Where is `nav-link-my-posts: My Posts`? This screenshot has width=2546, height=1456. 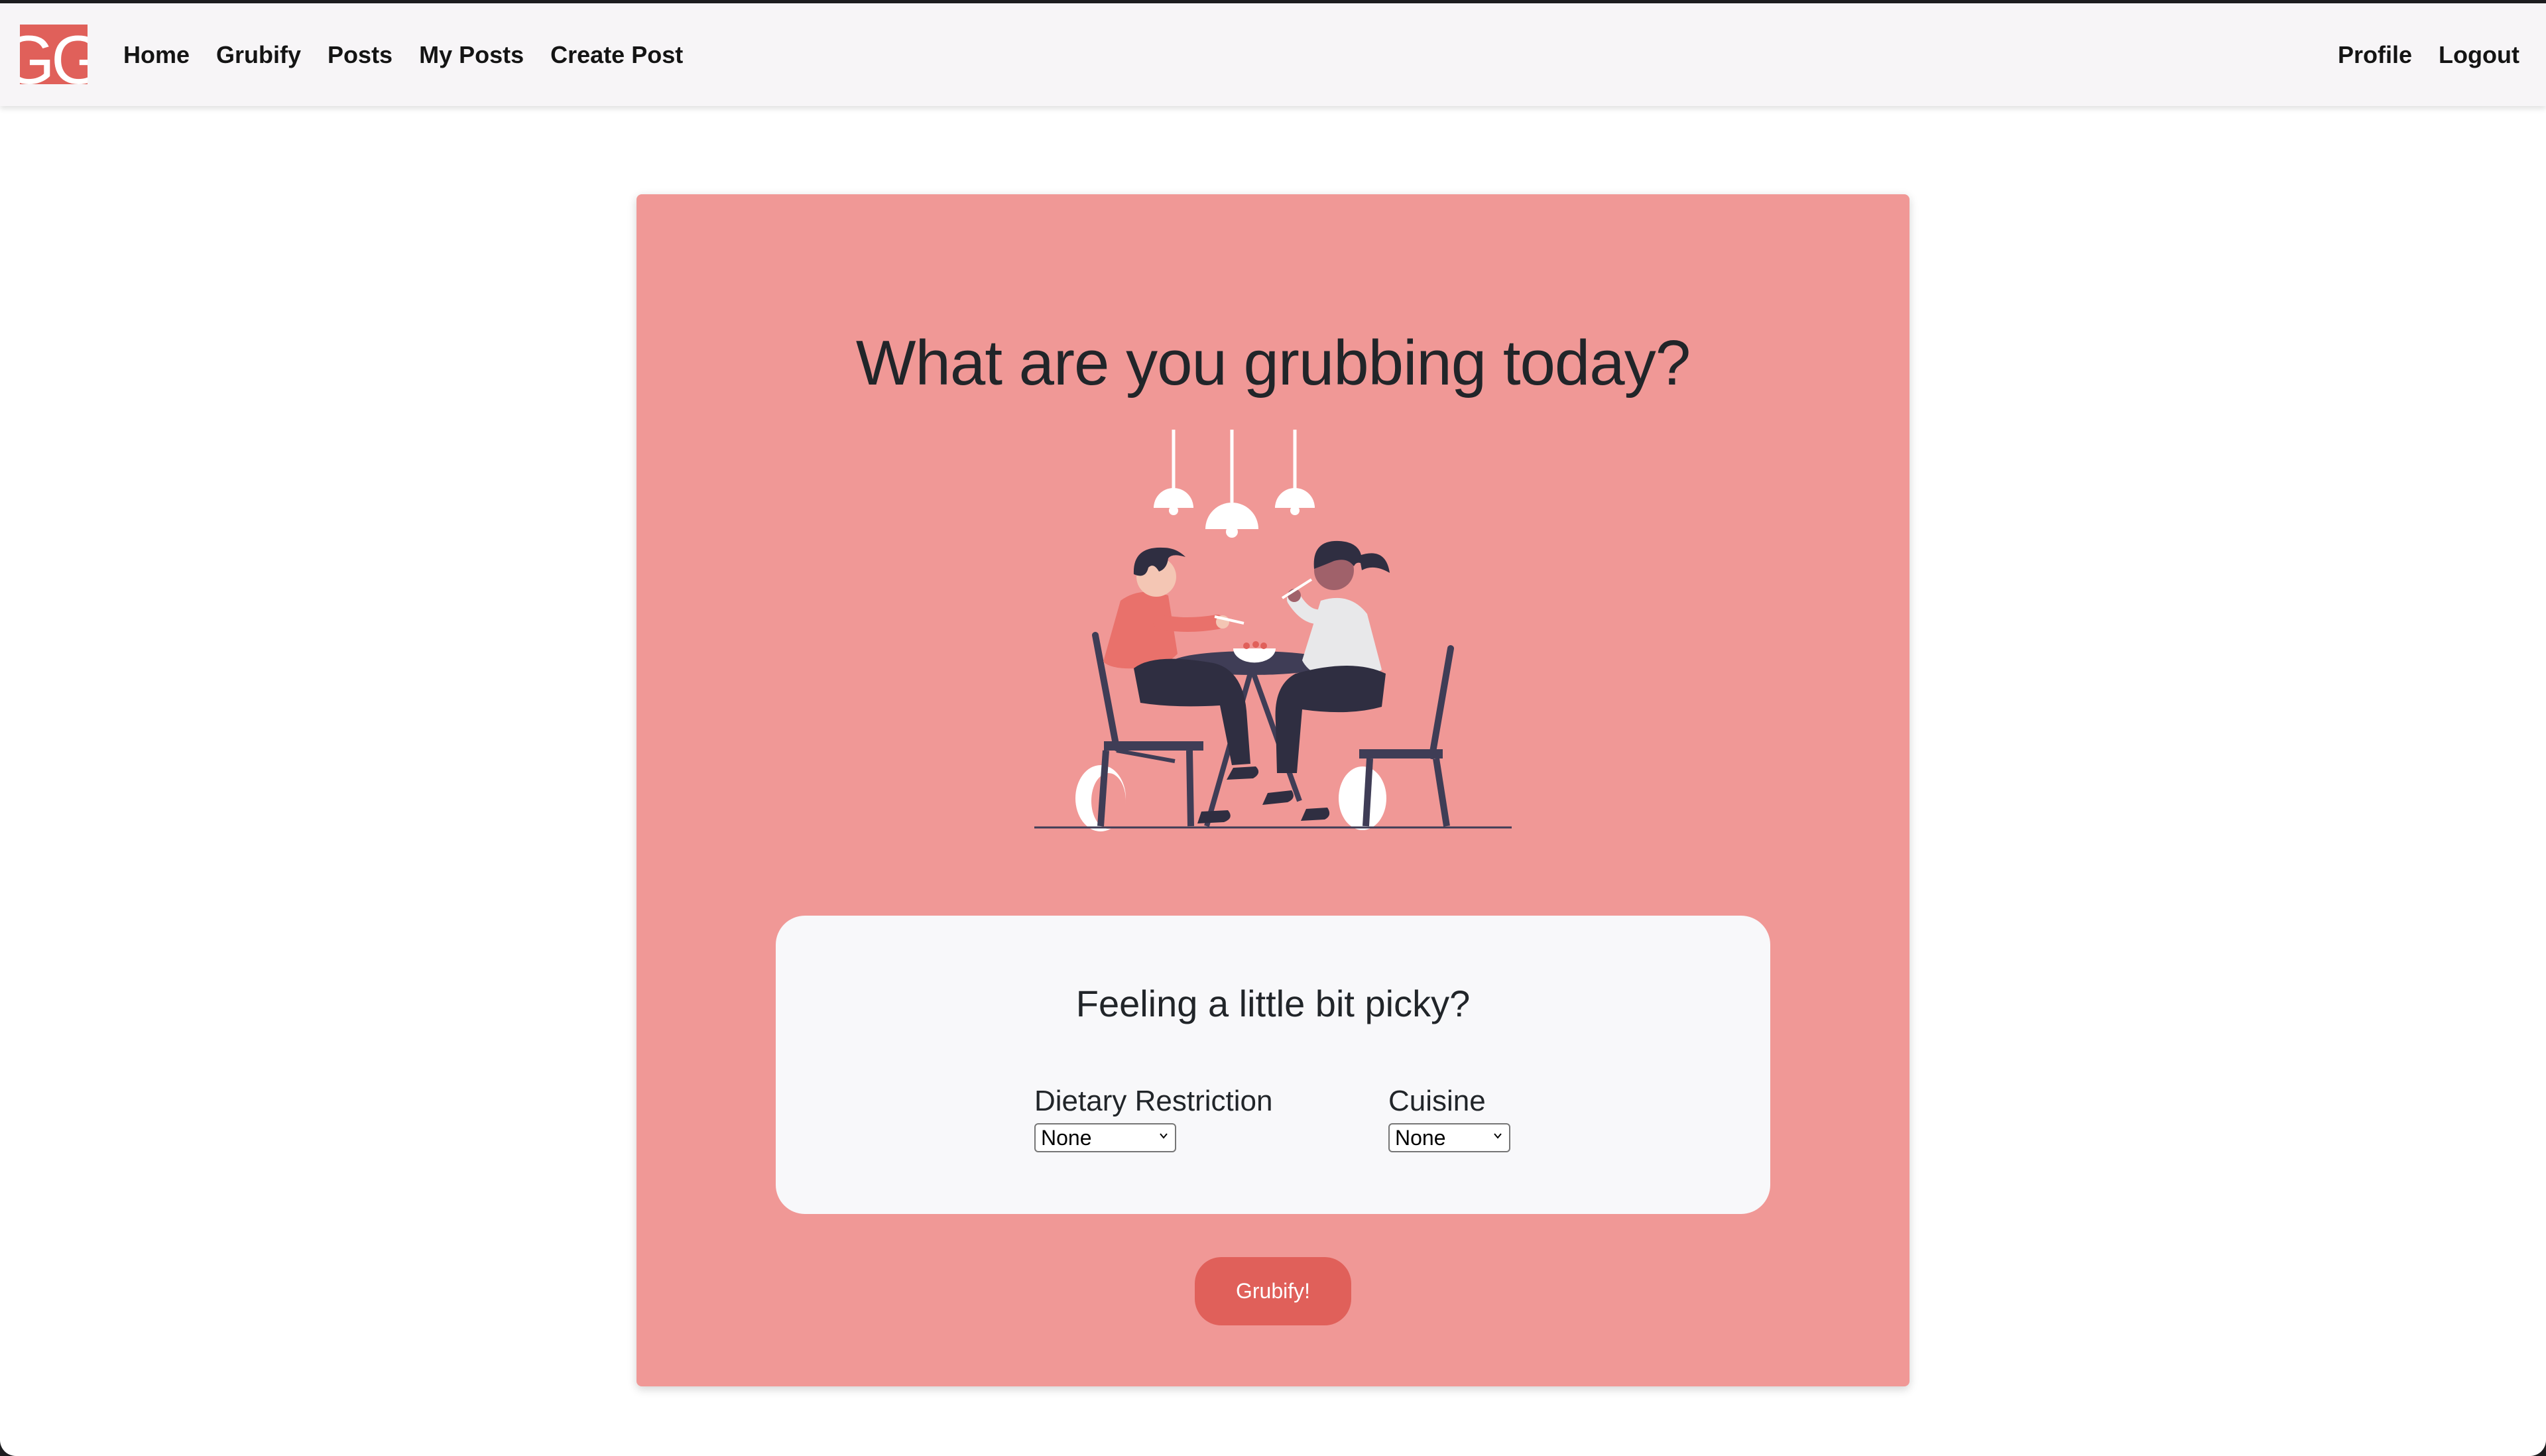
nav-link-my-posts: My Posts is located at coordinates (471, 55).